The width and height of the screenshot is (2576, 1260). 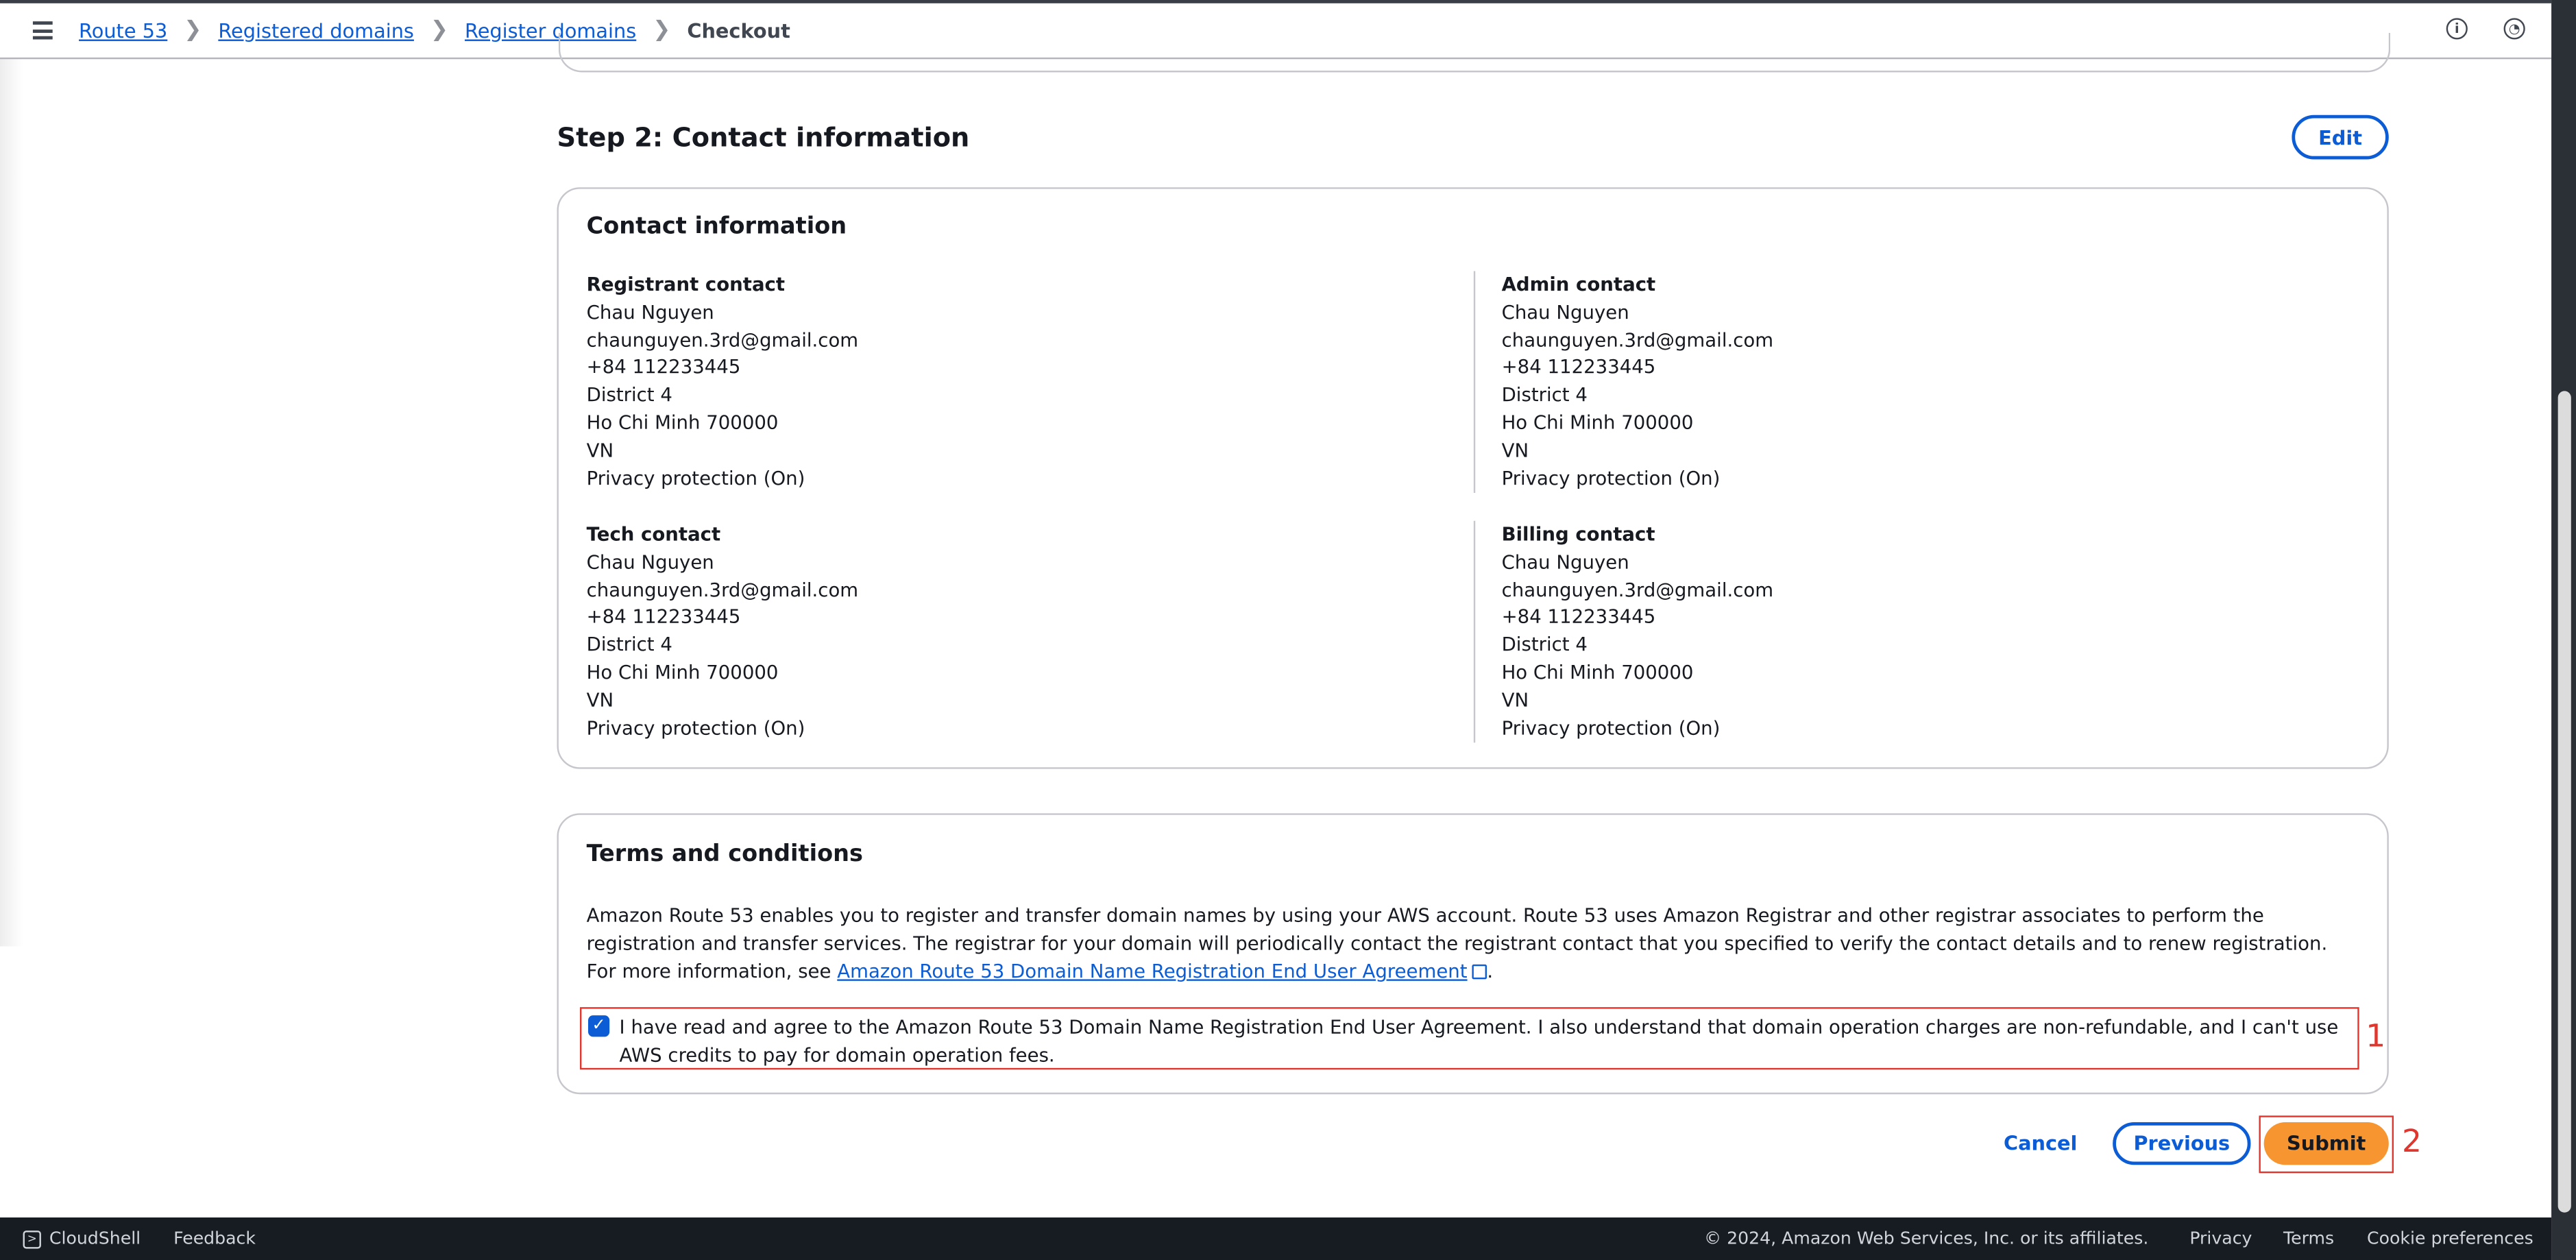 What do you see at coordinates (653, 534) in the screenshot?
I see `contact-title: Tech contact` at bounding box center [653, 534].